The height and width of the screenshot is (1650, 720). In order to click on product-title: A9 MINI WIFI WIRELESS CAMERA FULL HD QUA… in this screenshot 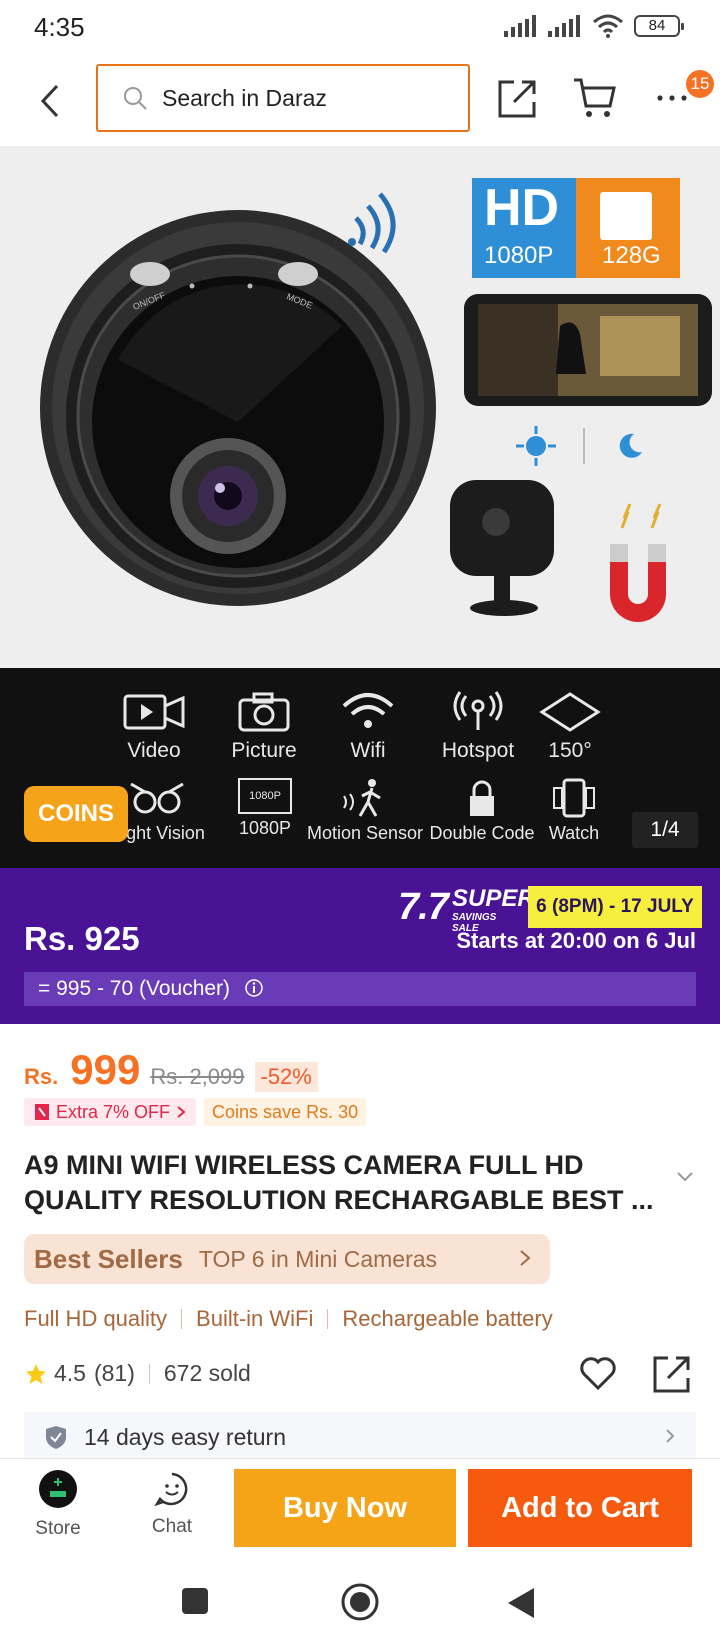, I will do `click(339, 1182)`.